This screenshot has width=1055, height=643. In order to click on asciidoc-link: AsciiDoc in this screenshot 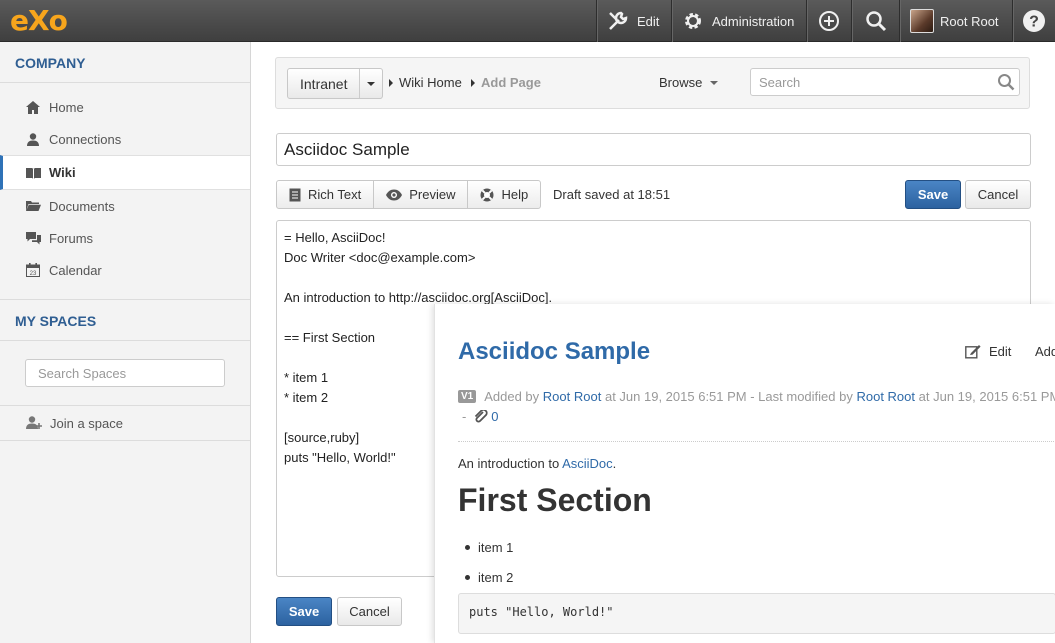, I will do `click(587, 463)`.